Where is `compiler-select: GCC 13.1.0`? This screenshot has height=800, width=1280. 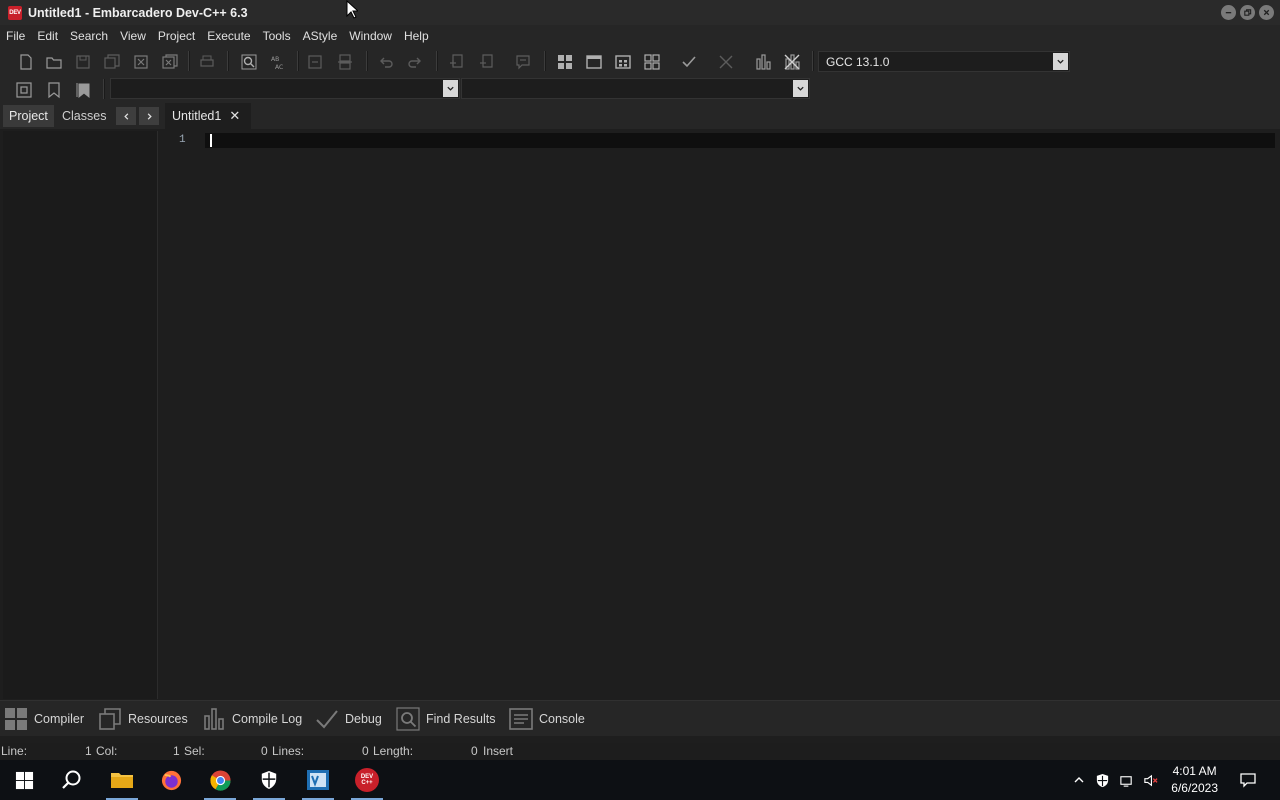
compiler-select: GCC 13.1.0 is located at coordinates (944, 61).